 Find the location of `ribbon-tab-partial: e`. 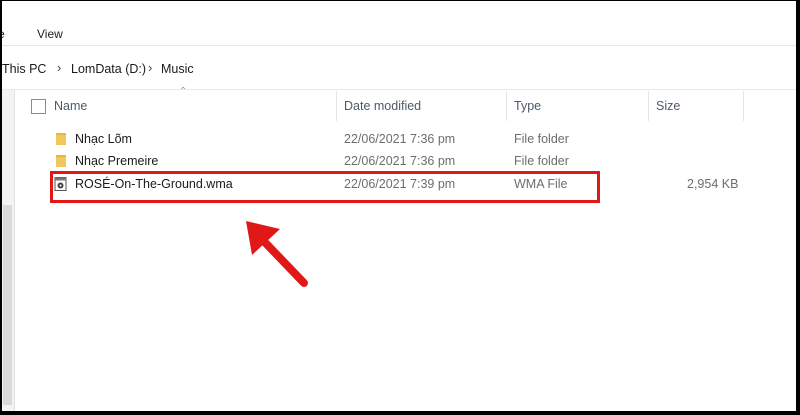

ribbon-tab-partial: e is located at coordinates (3, 34).